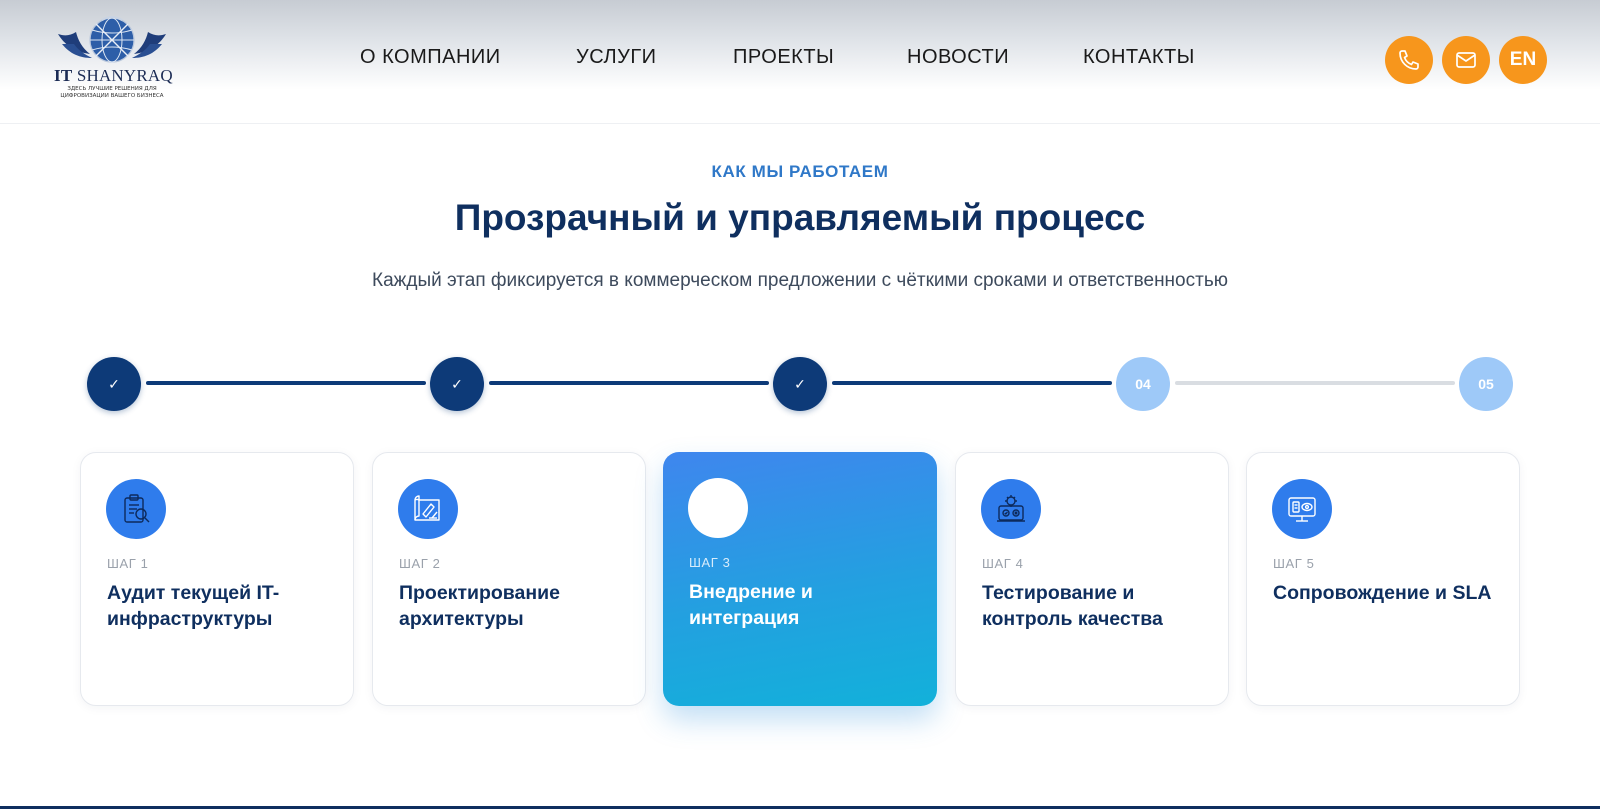  I want to click on logo-wordmark: IT SHANYRAQ, so click(113, 75).